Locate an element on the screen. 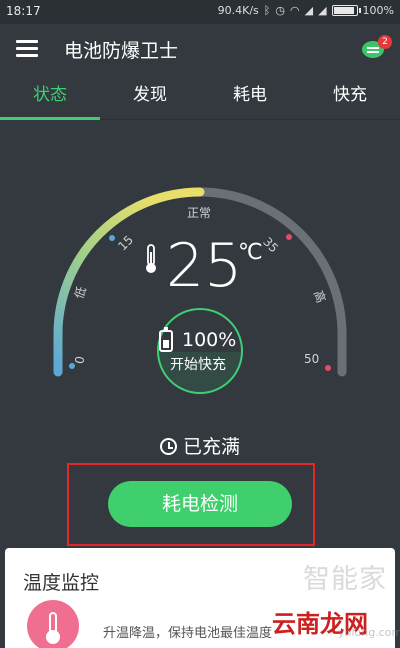 This screenshot has height=648, width=400. temperature-value: 25 is located at coordinates (204, 266).